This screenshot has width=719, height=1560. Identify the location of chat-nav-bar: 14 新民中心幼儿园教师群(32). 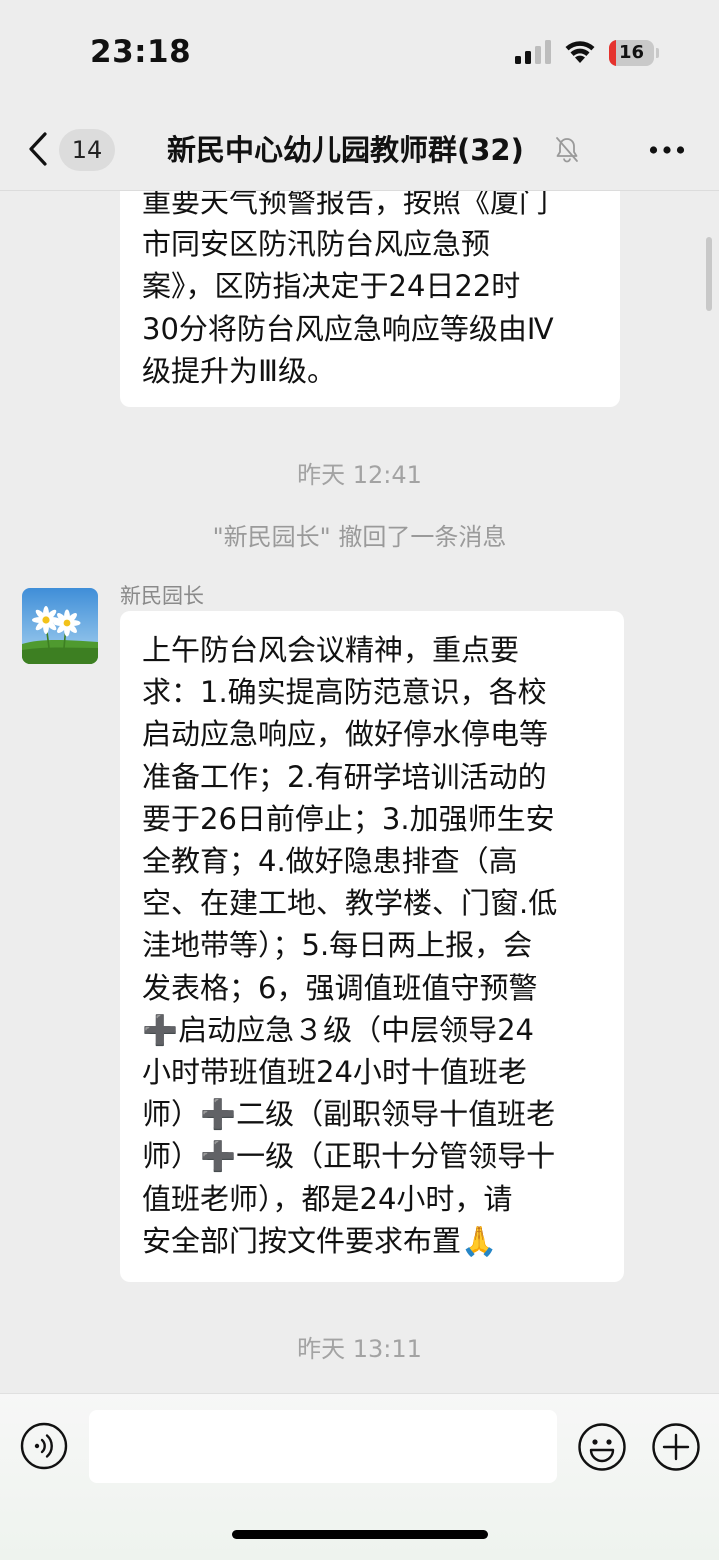
(359, 148).